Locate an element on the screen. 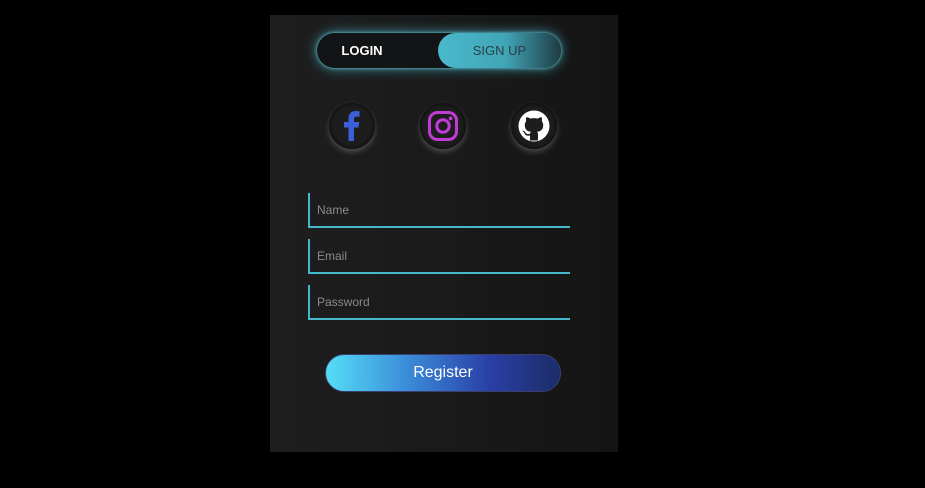 This screenshot has height=488, width=925. facebook-button is located at coordinates (352, 126).